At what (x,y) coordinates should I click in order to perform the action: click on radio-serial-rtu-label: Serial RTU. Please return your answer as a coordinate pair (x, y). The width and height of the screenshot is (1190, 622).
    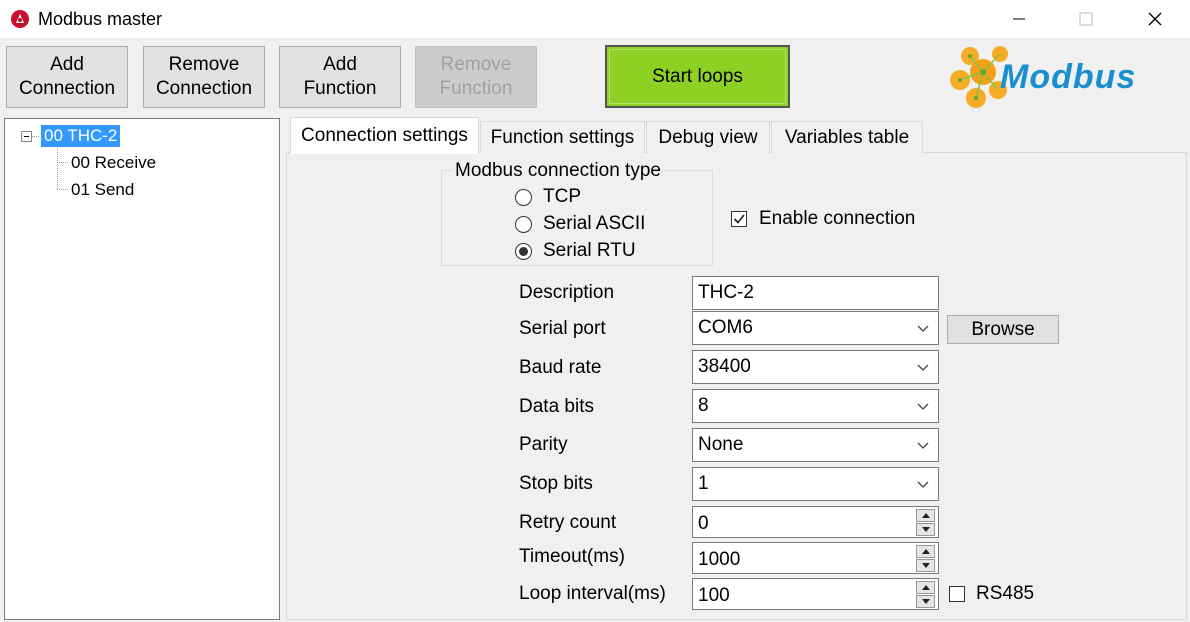
    Looking at the image, I should click on (589, 250).